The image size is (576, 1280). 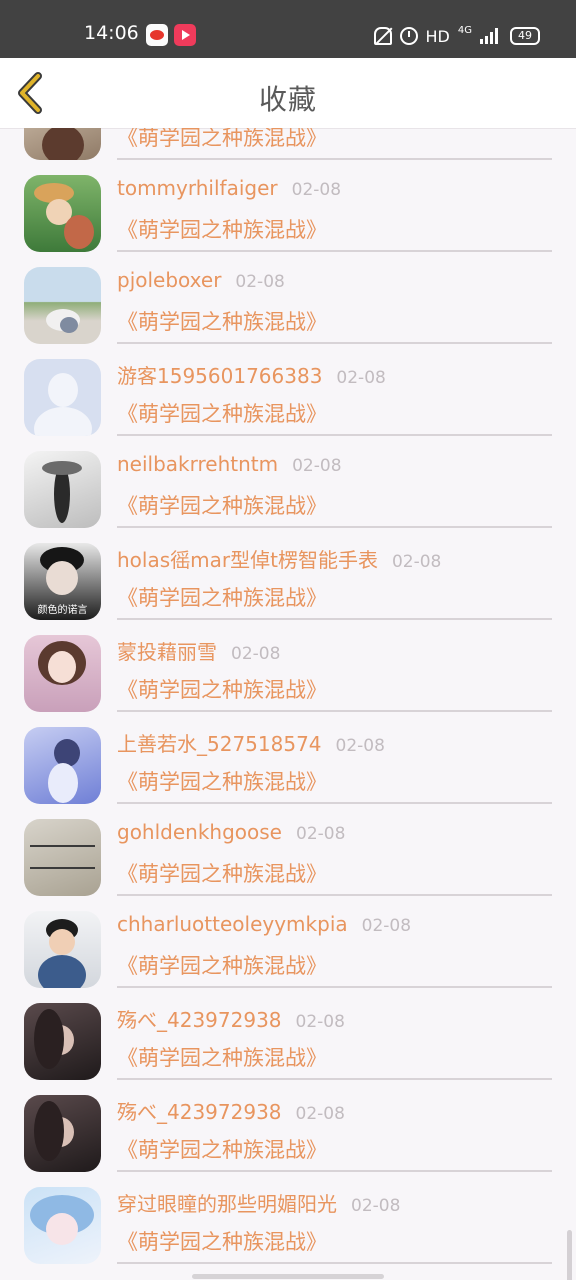 I want to click on user-line: tommyrhilfaiger 02-08, so click(x=229, y=188).